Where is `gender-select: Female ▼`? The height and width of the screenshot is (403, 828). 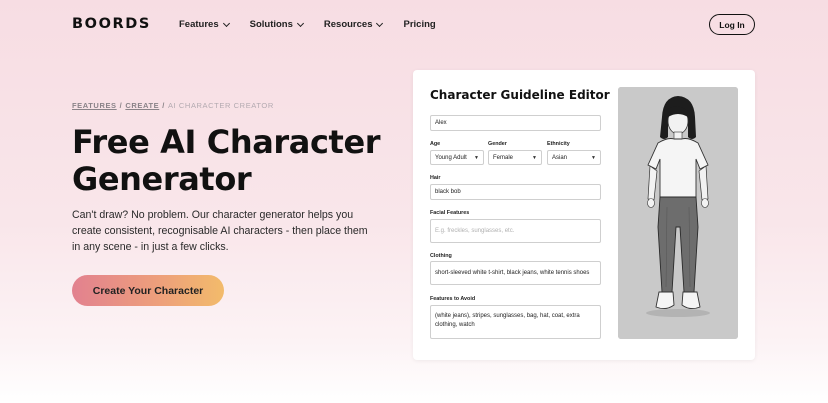 gender-select: Female ▼ is located at coordinates (515, 157).